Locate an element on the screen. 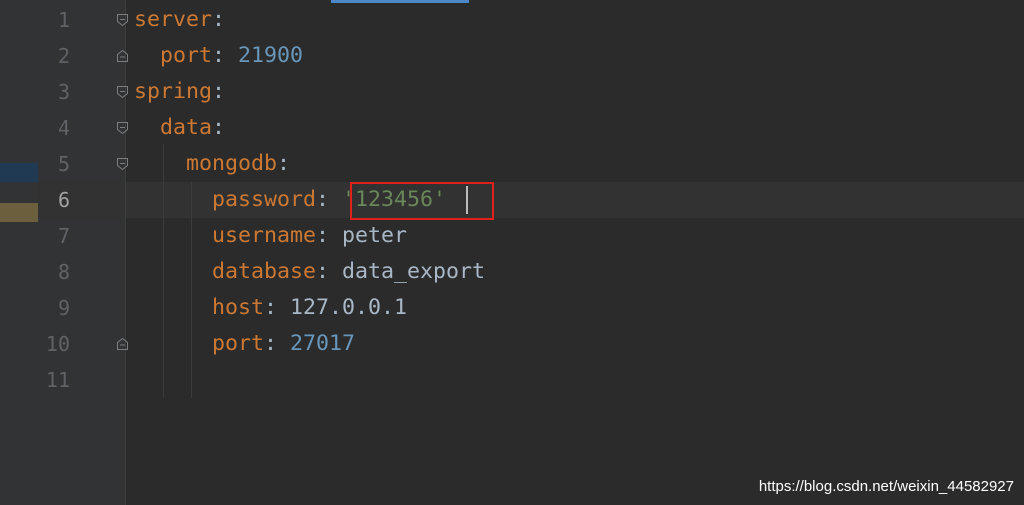  code-line: port: 27017 is located at coordinates (244, 344).